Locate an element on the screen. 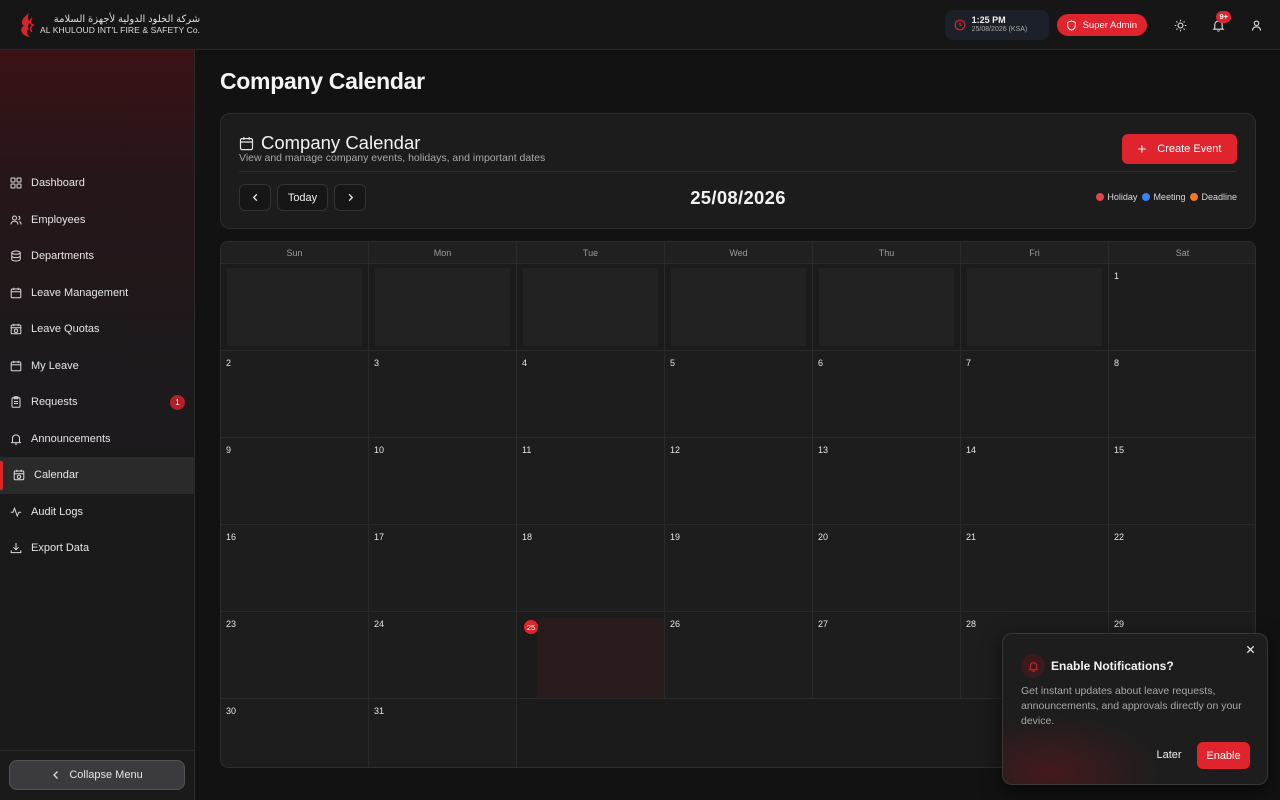  weekday-header: Mon is located at coordinates (443, 253).